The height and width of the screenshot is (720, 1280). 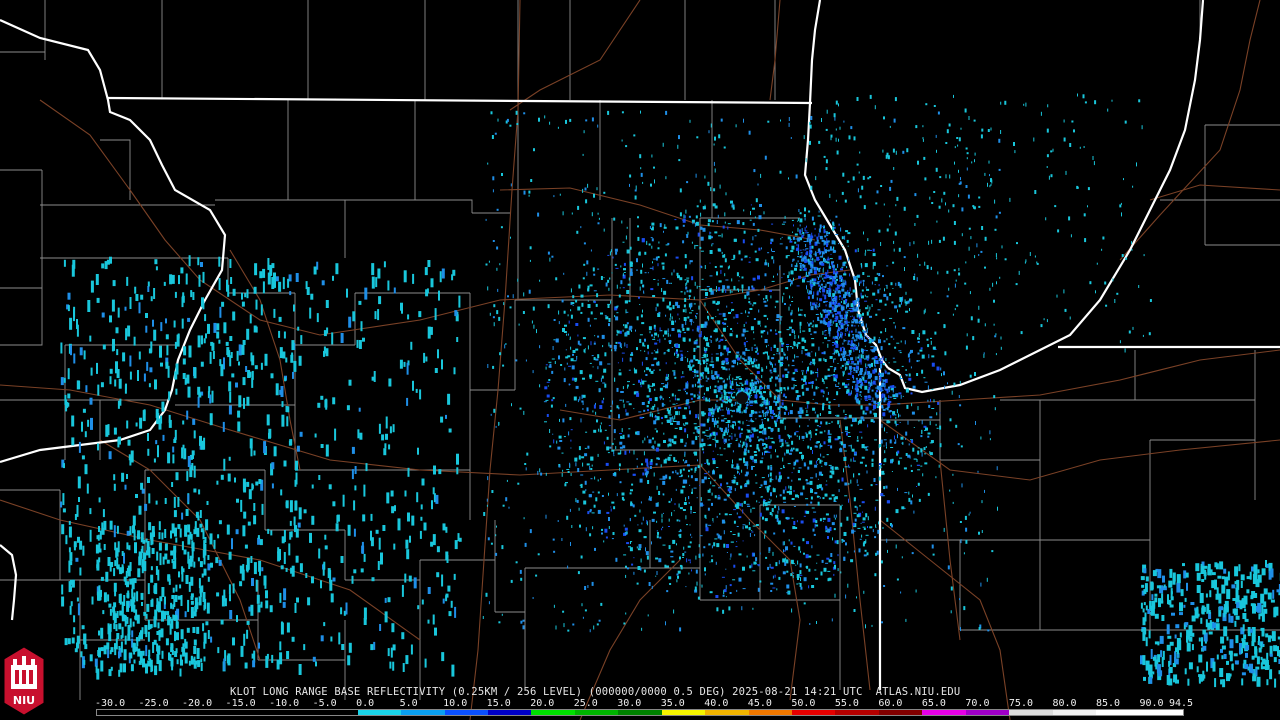 What do you see at coordinates (197, 703) in the screenshot?
I see `colorbar-tick-label: -20.0` at bounding box center [197, 703].